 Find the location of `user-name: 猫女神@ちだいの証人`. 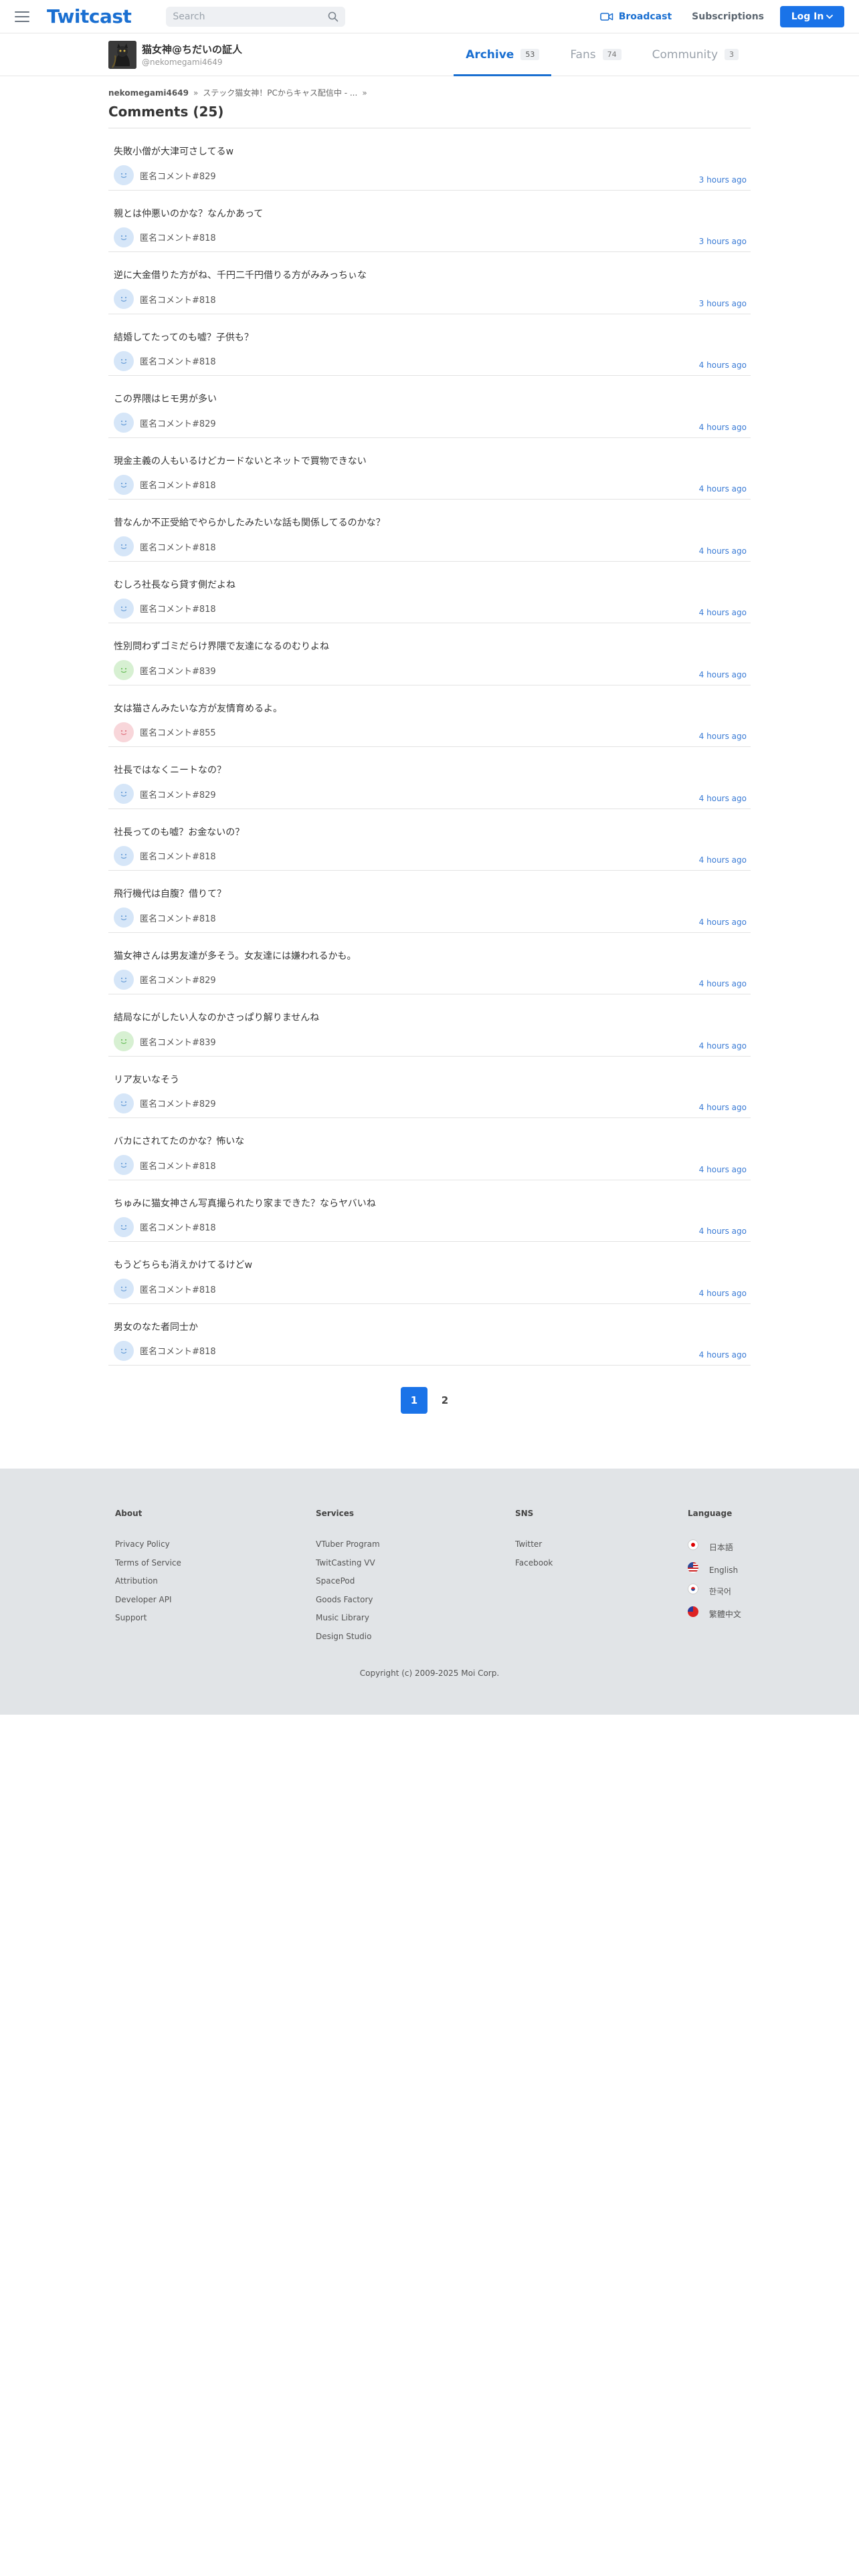

user-name: 猫女神@ちだいの証人 is located at coordinates (192, 49).